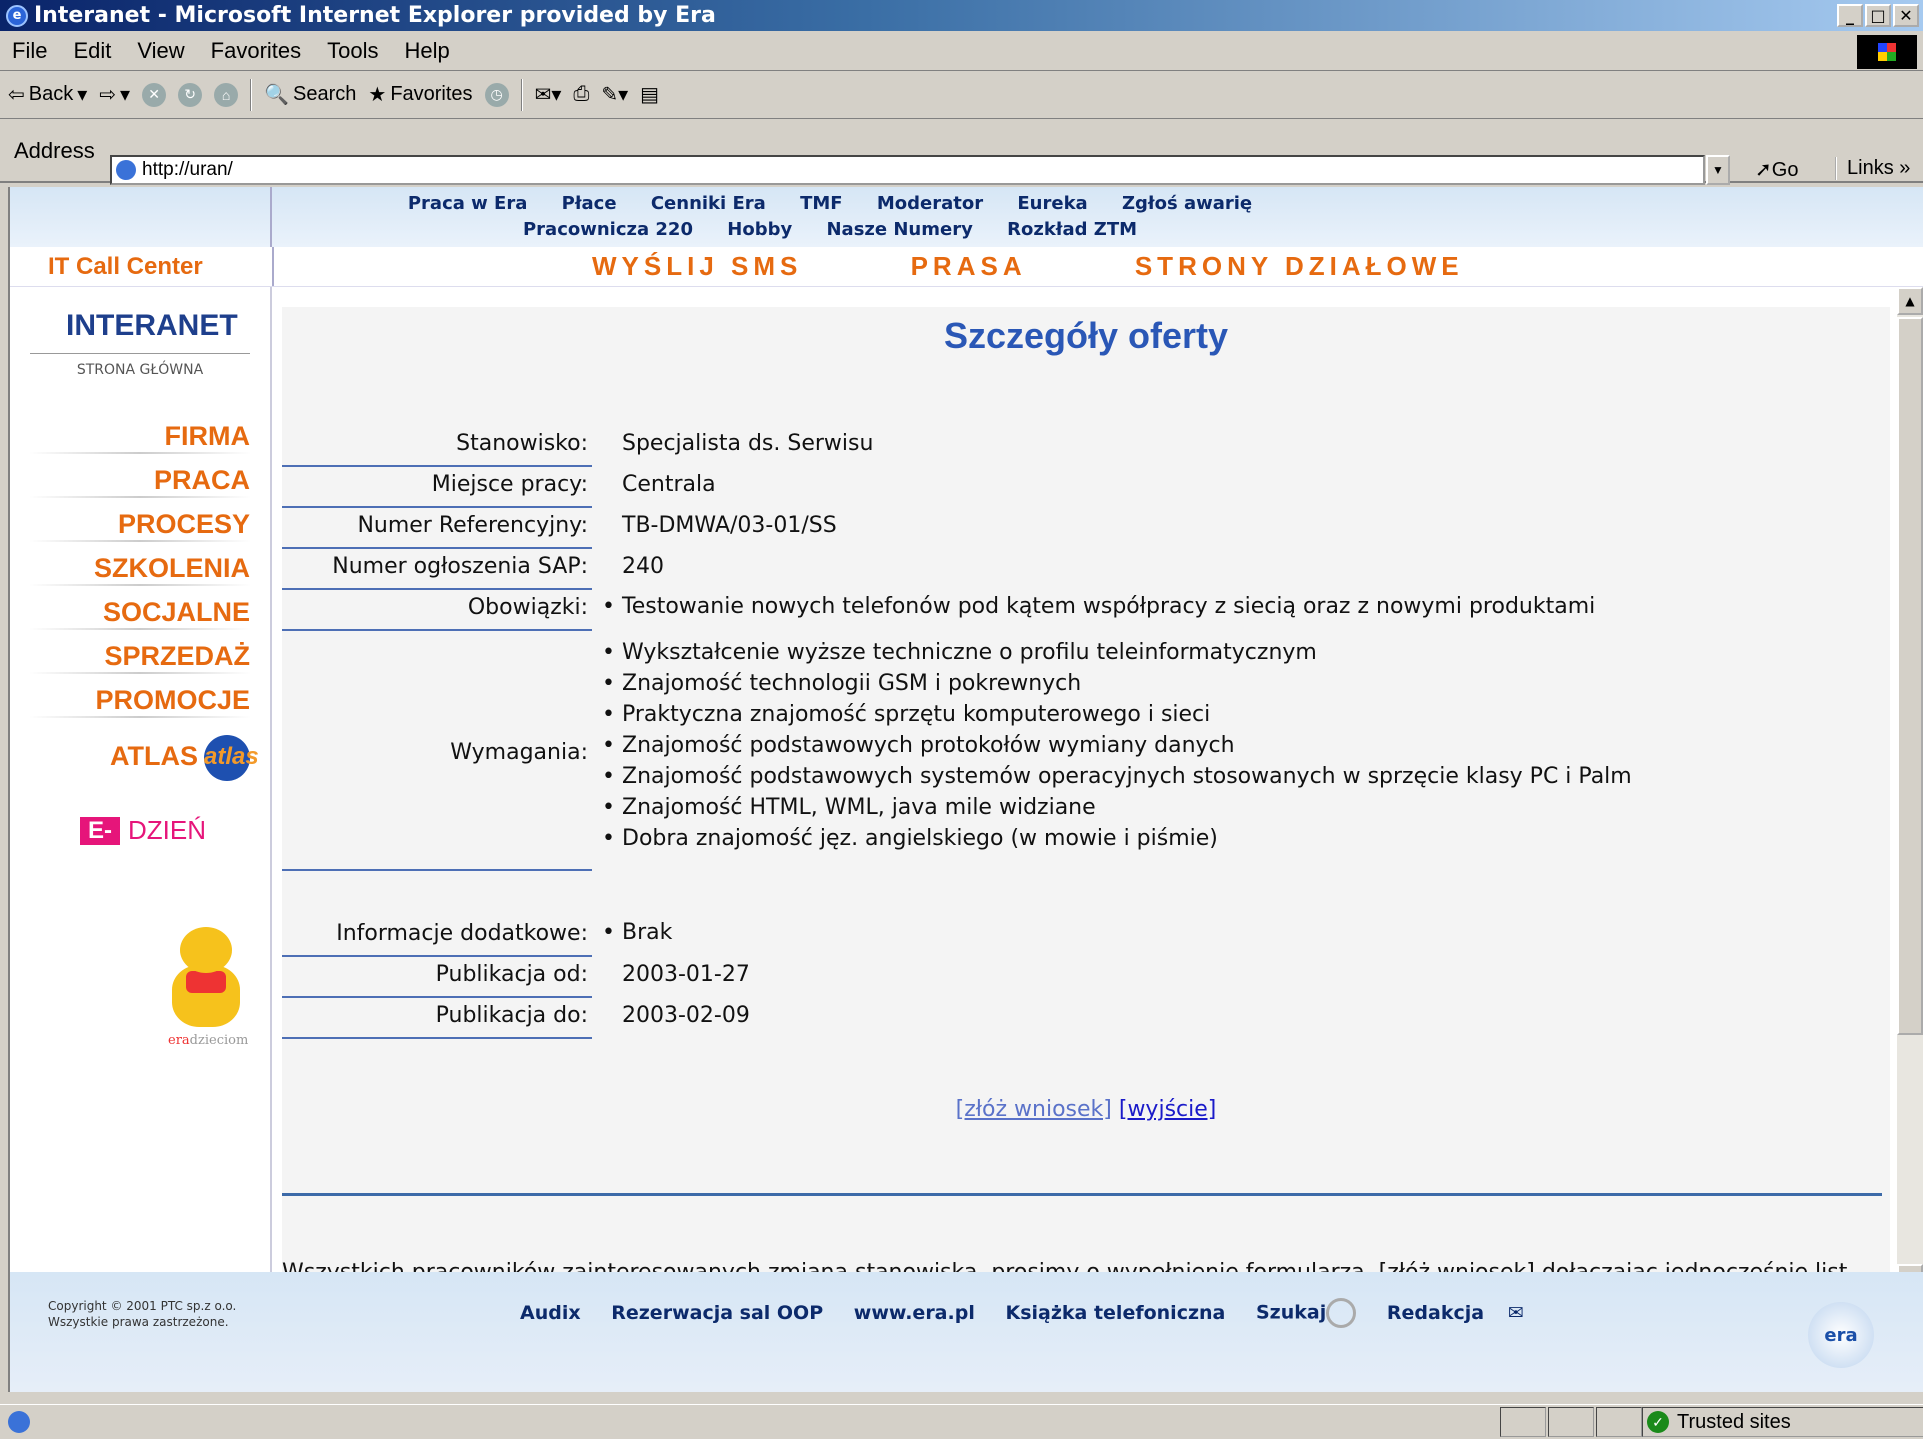  Describe the element at coordinates (697, 266) in the screenshot. I see `link-wyslij-sms: WYŚLIJ SMS` at that location.